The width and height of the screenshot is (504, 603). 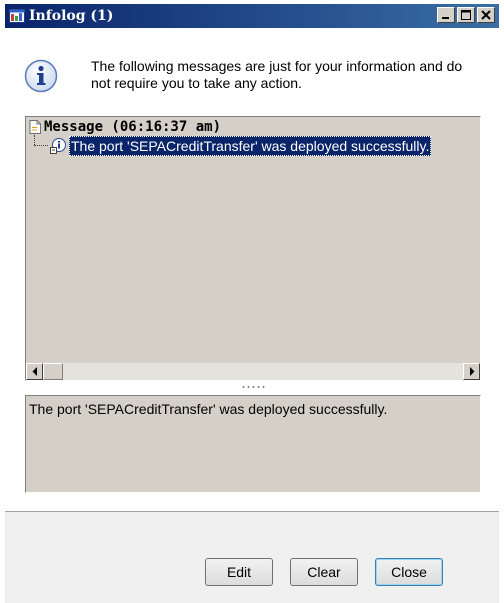 I want to click on title-bar: Infolog (1), so click(x=252, y=16).